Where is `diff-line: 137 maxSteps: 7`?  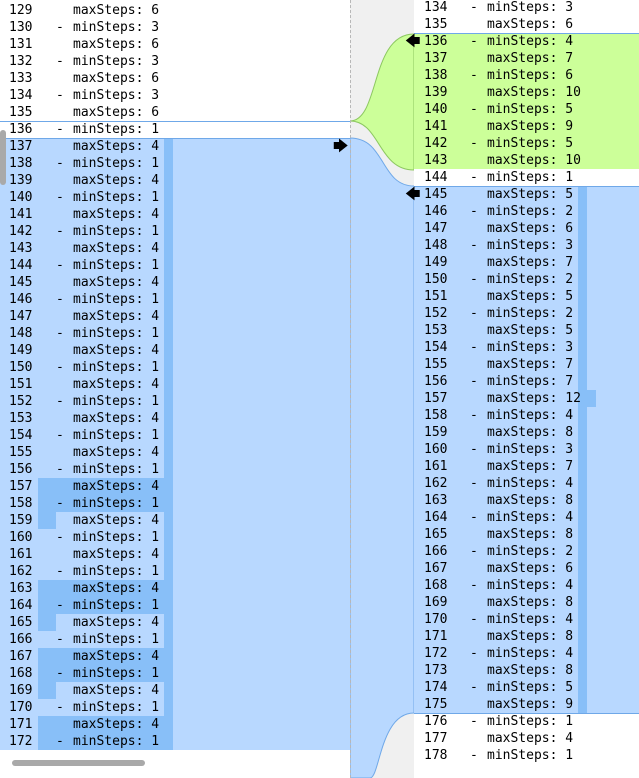
diff-line: 137 maxSteps: 7 is located at coordinates (526, 58).